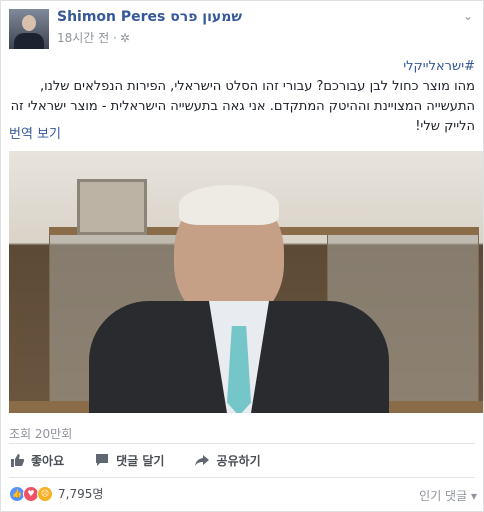 The width and height of the screenshot is (484, 512). What do you see at coordinates (242, 67) in the screenshot?
I see `hashtag: #ישראלייקלי` at bounding box center [242, 67].